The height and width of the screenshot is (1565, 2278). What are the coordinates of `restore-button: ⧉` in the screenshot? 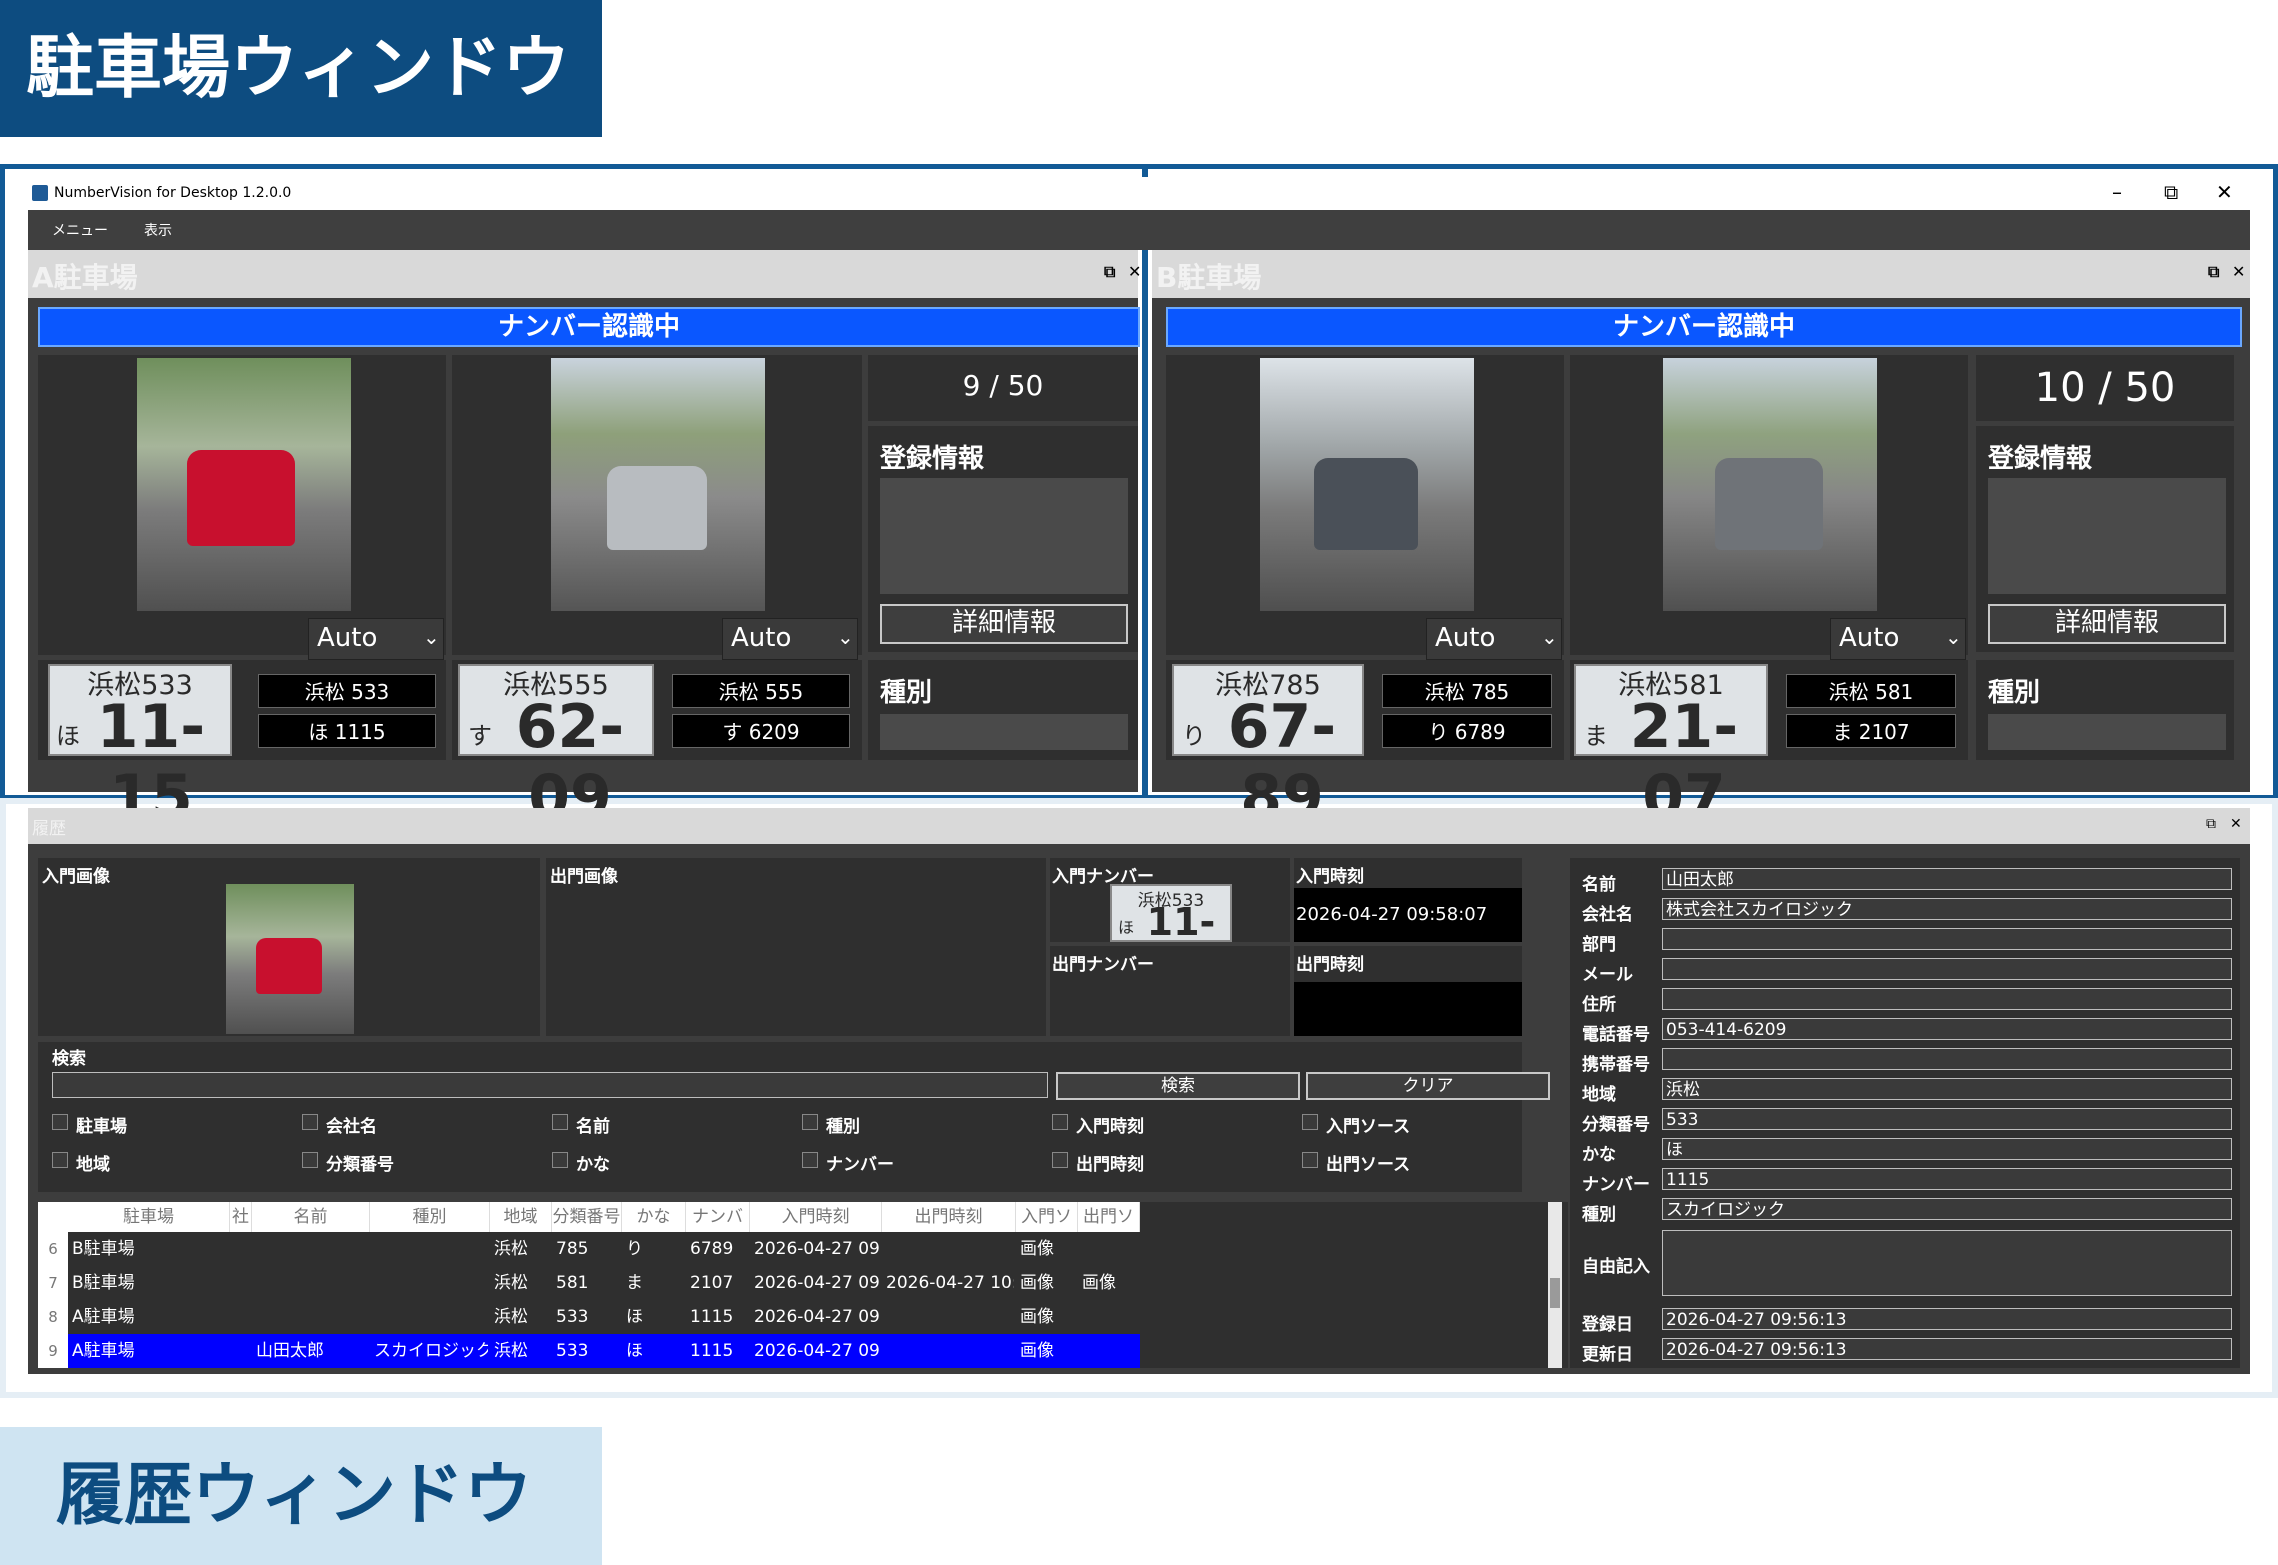 It's located at (2171, 192).